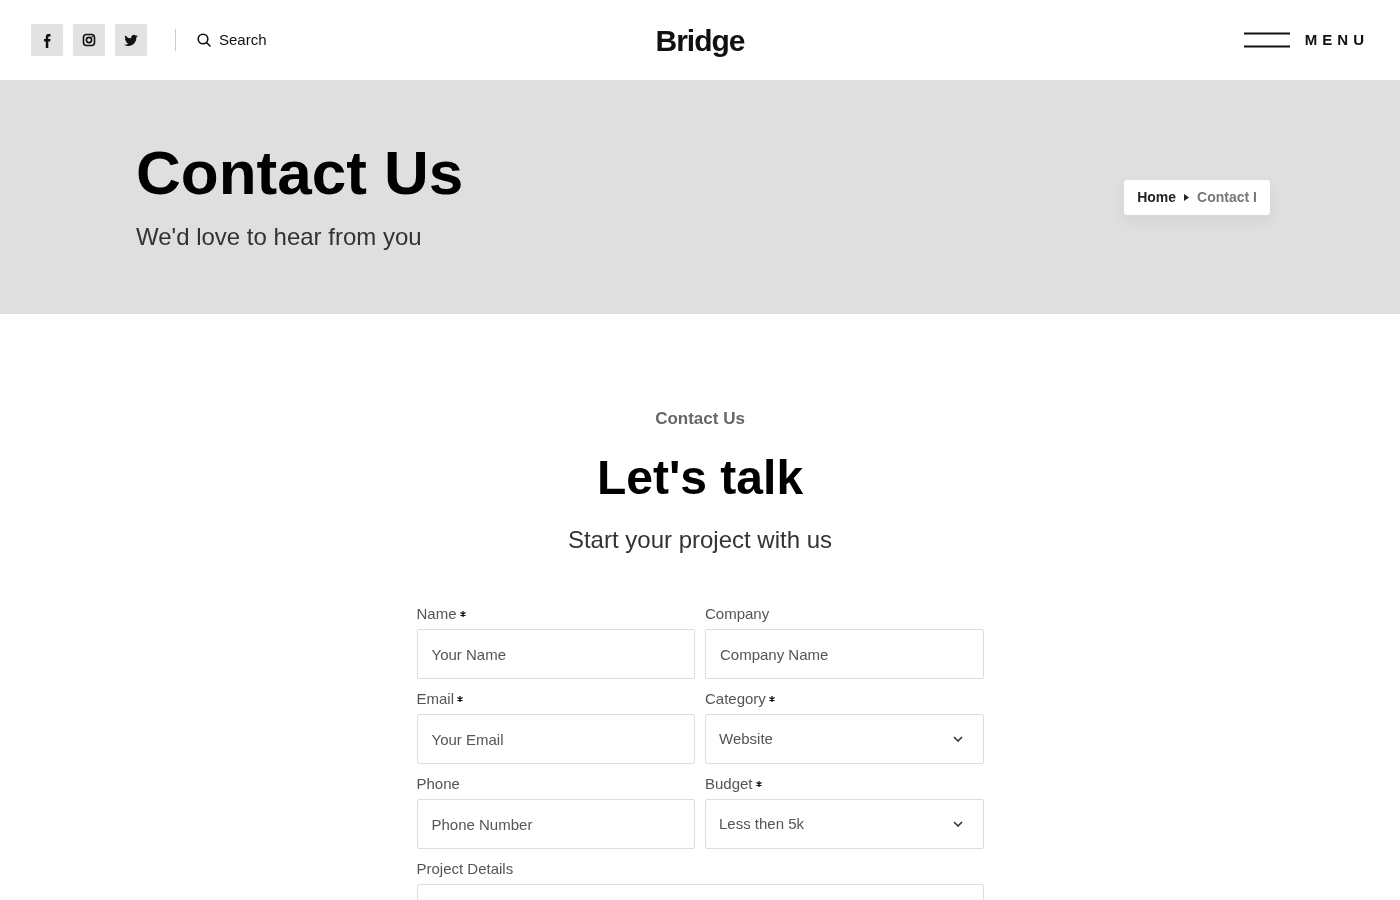 This screenshot has height=900, width=1400. I want to click on field-label: Company, so click(737, 614).